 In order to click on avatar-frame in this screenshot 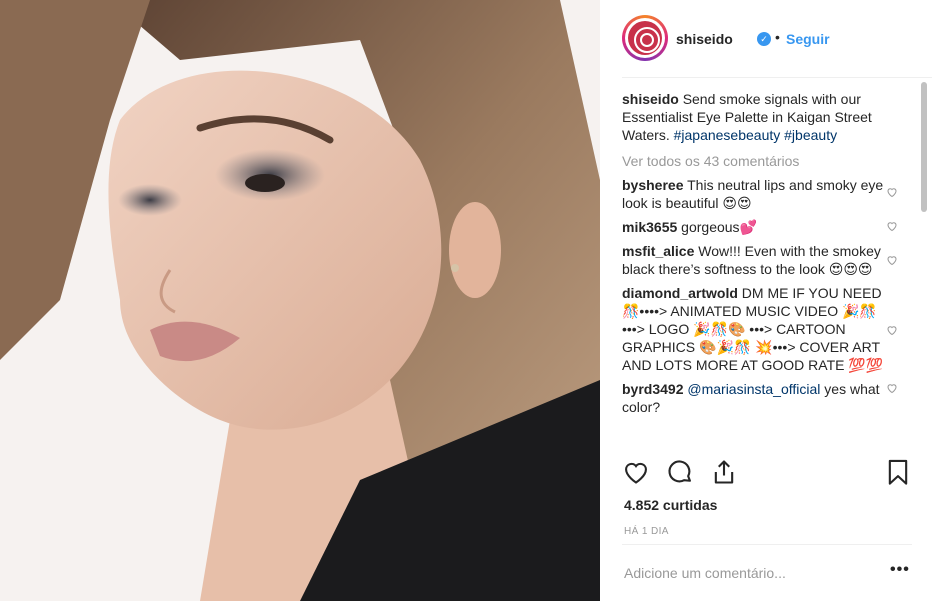, I will do `click(645, 38)`.